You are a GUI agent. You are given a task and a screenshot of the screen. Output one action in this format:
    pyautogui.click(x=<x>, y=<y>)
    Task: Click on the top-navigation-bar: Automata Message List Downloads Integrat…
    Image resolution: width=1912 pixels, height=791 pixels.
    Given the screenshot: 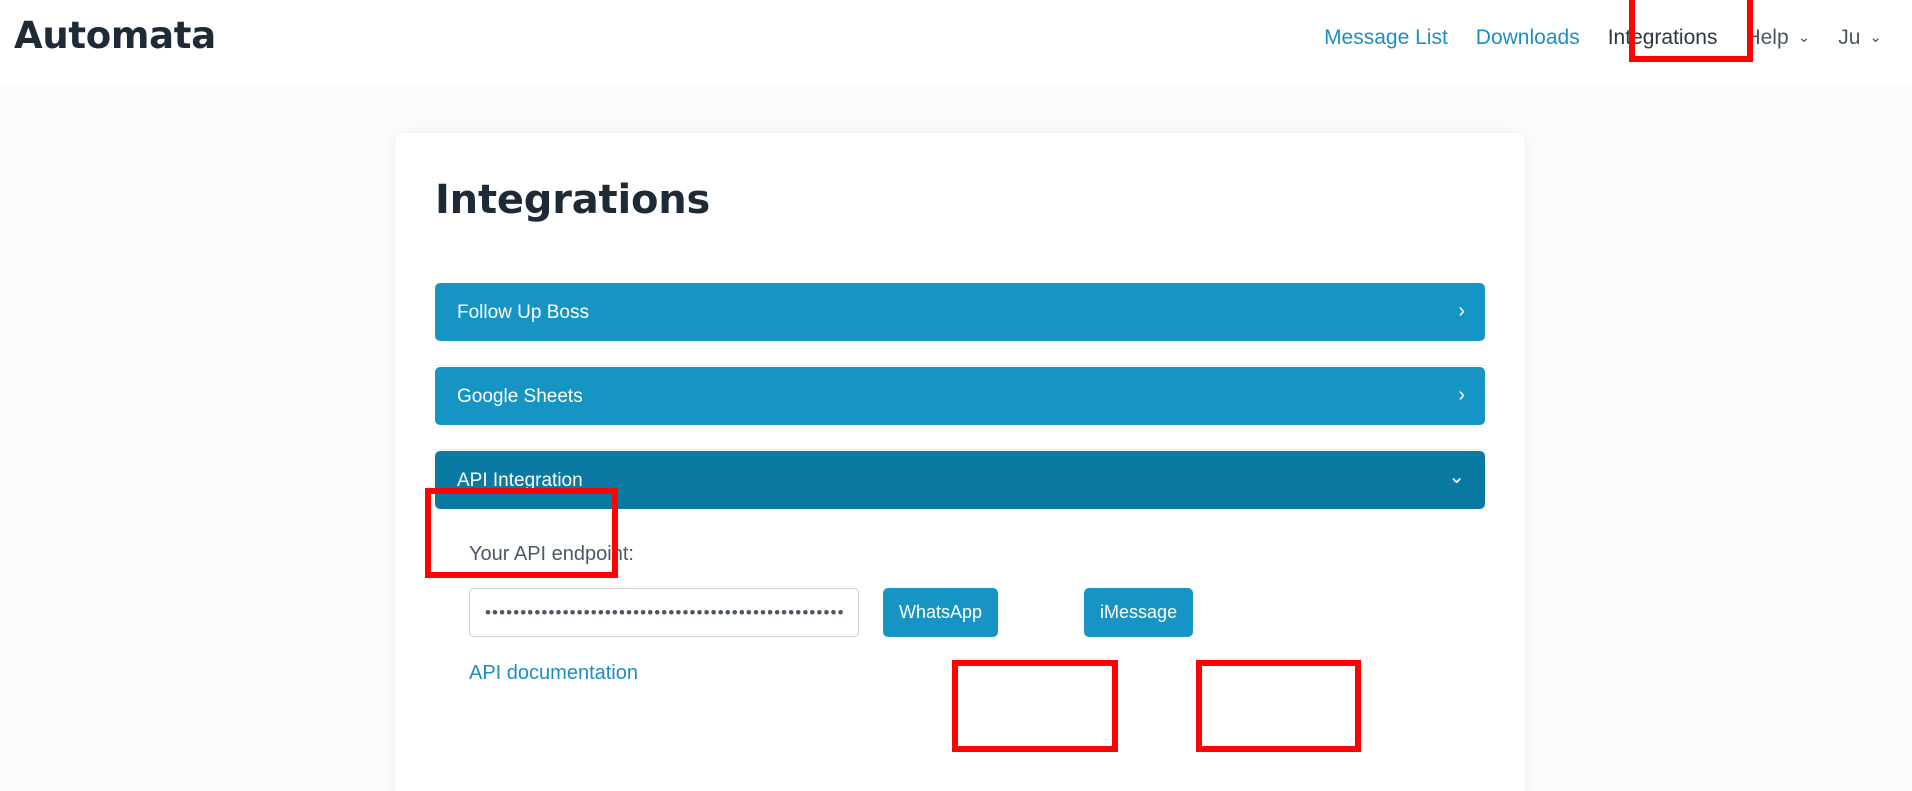 What is the action you would take?
    pyautogui.click(x=956, y=43)
    